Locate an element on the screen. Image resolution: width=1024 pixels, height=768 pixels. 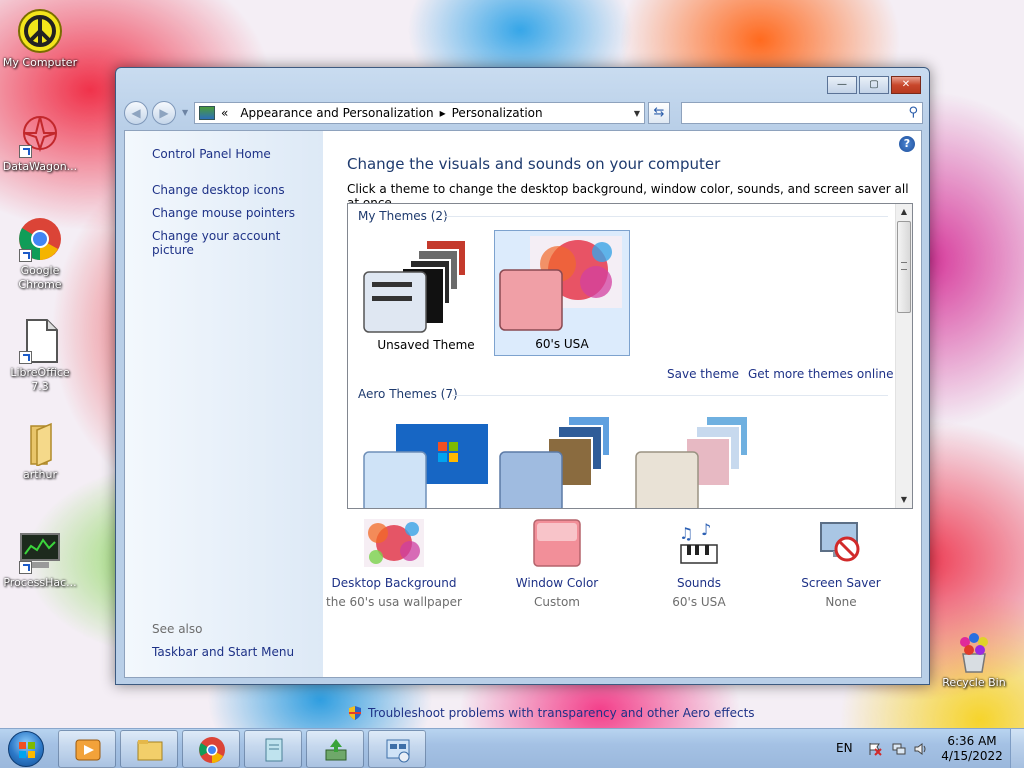
theme-60s-usa: 60's USA is located at coordinates (562, 293).